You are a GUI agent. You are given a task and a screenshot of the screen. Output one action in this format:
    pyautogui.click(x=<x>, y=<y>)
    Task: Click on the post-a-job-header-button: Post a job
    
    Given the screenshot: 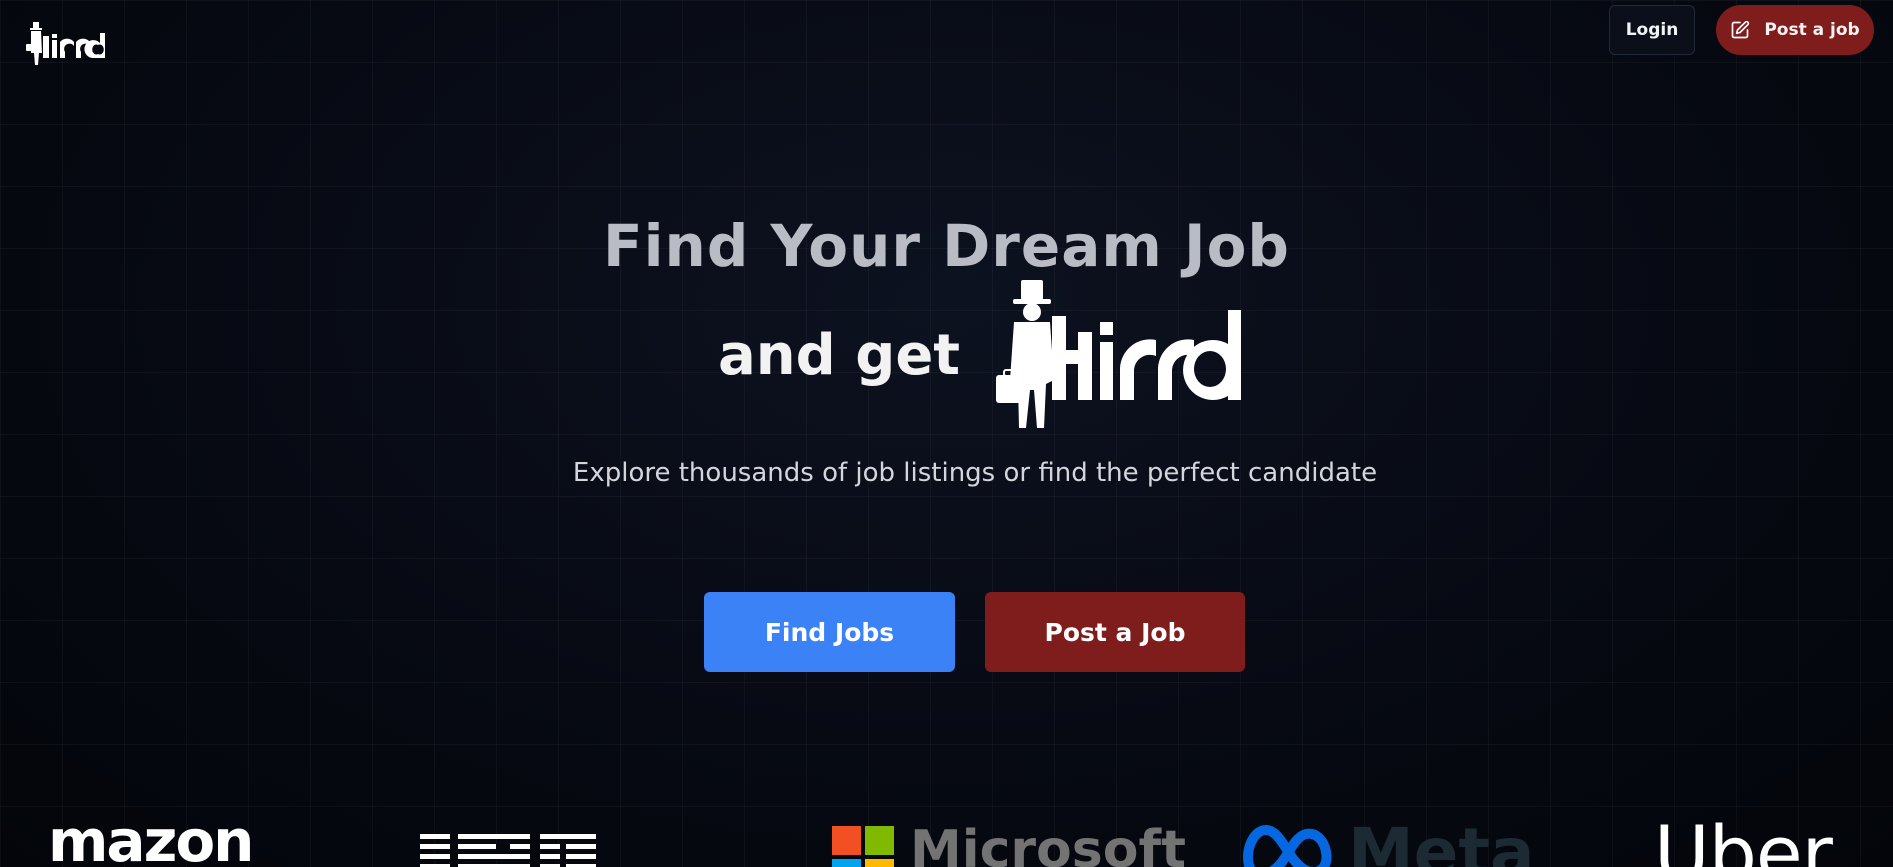 What is the action you would take?
    pyautogui.click(x=1795, y=30)
    